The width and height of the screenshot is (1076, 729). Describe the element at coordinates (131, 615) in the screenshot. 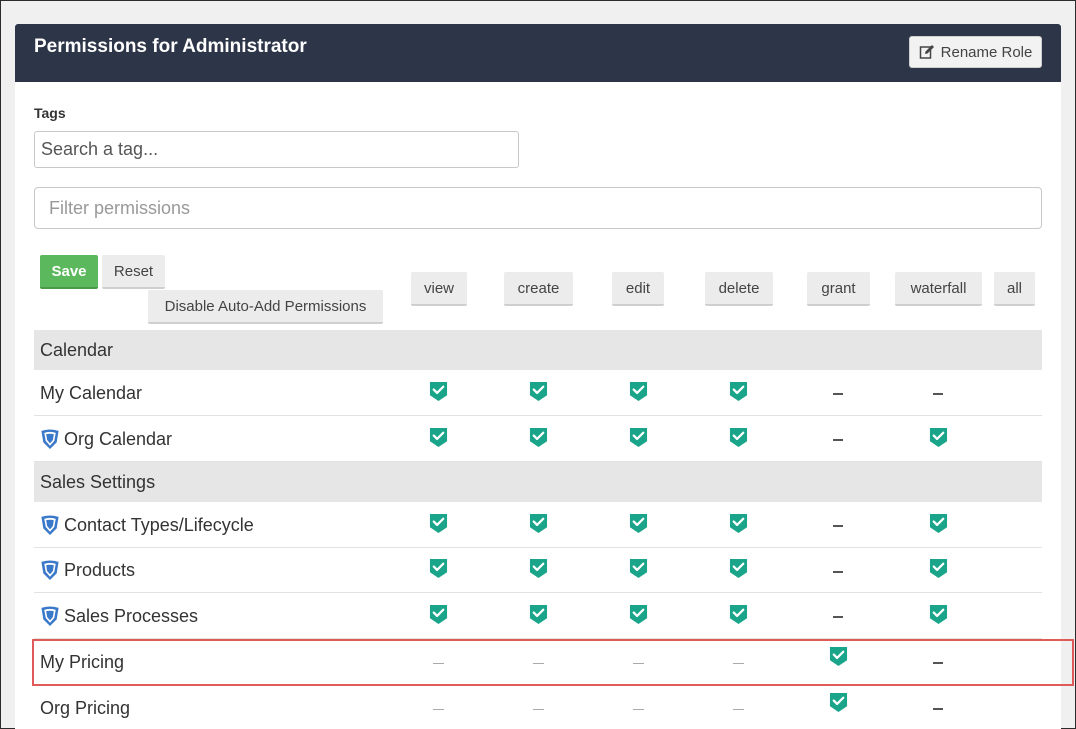

I see `permission-label-text: Sales Processes` at that location.